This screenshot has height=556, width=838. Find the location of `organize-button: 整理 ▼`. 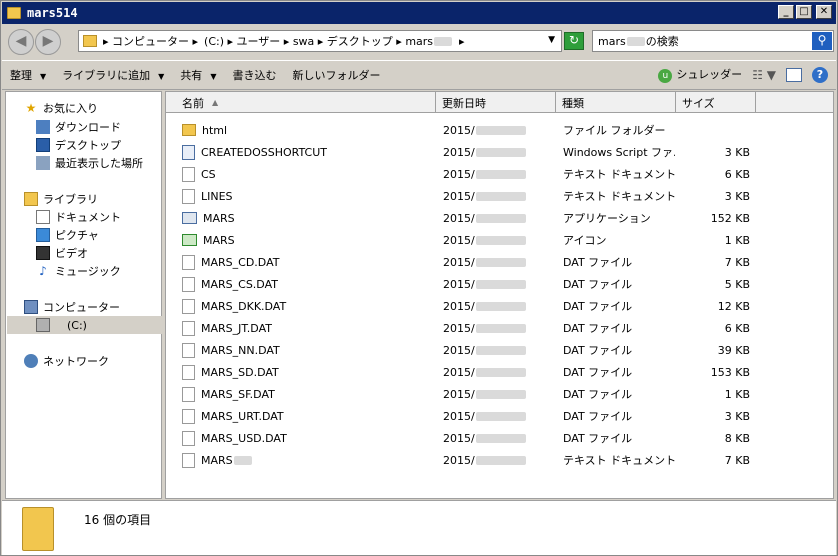

organize-button: 整理 ▼ is located at coordinates (28, 75).